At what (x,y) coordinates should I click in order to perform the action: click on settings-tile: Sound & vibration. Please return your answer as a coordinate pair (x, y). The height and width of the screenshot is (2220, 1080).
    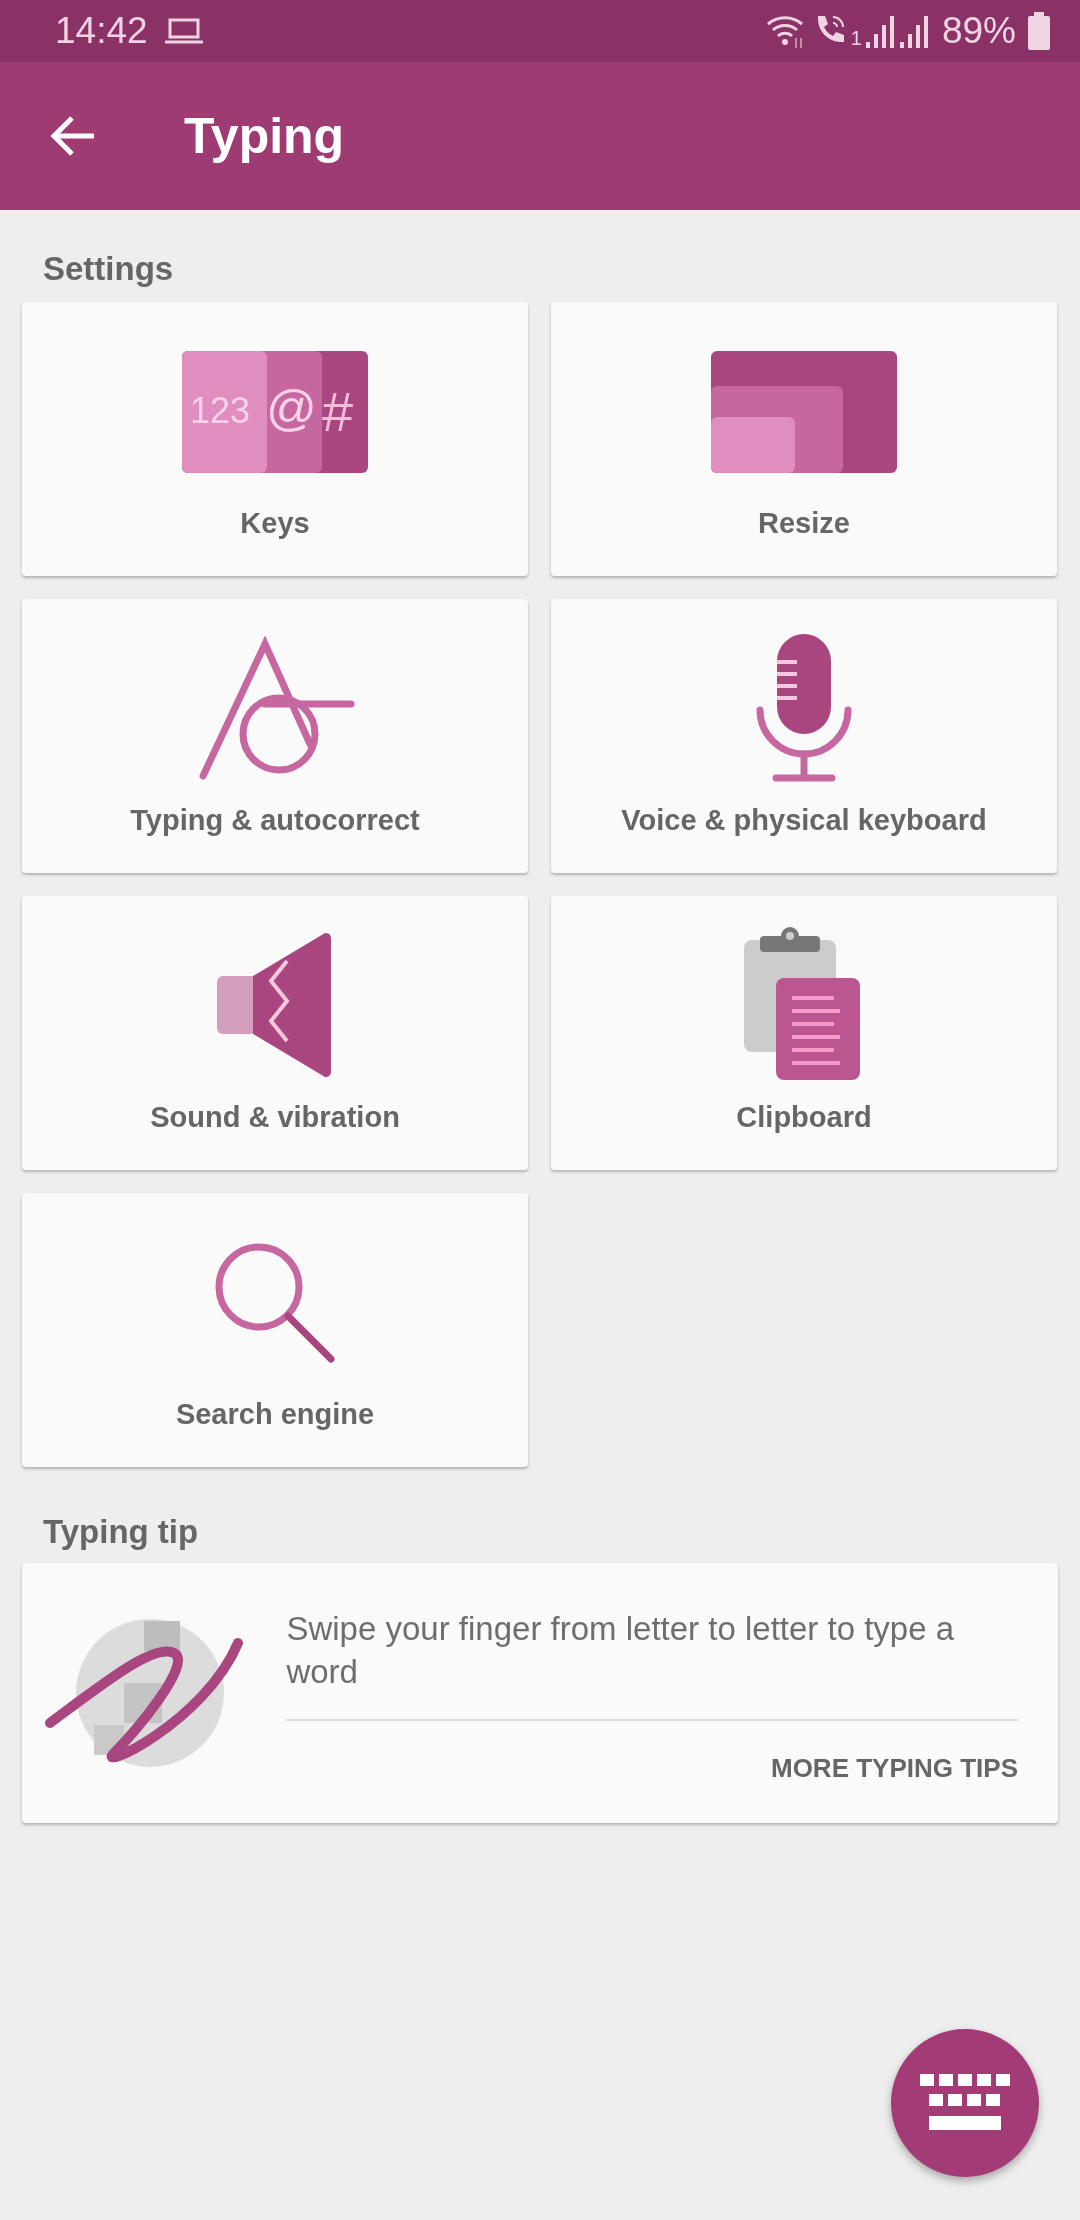
    Looking at the image, I should click on (275, 1033).